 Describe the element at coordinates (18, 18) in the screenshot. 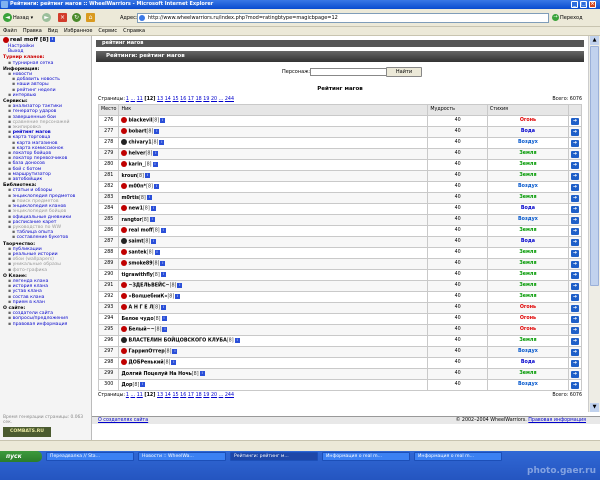

I see `back-button: ◄ Назад ▾` at that location.